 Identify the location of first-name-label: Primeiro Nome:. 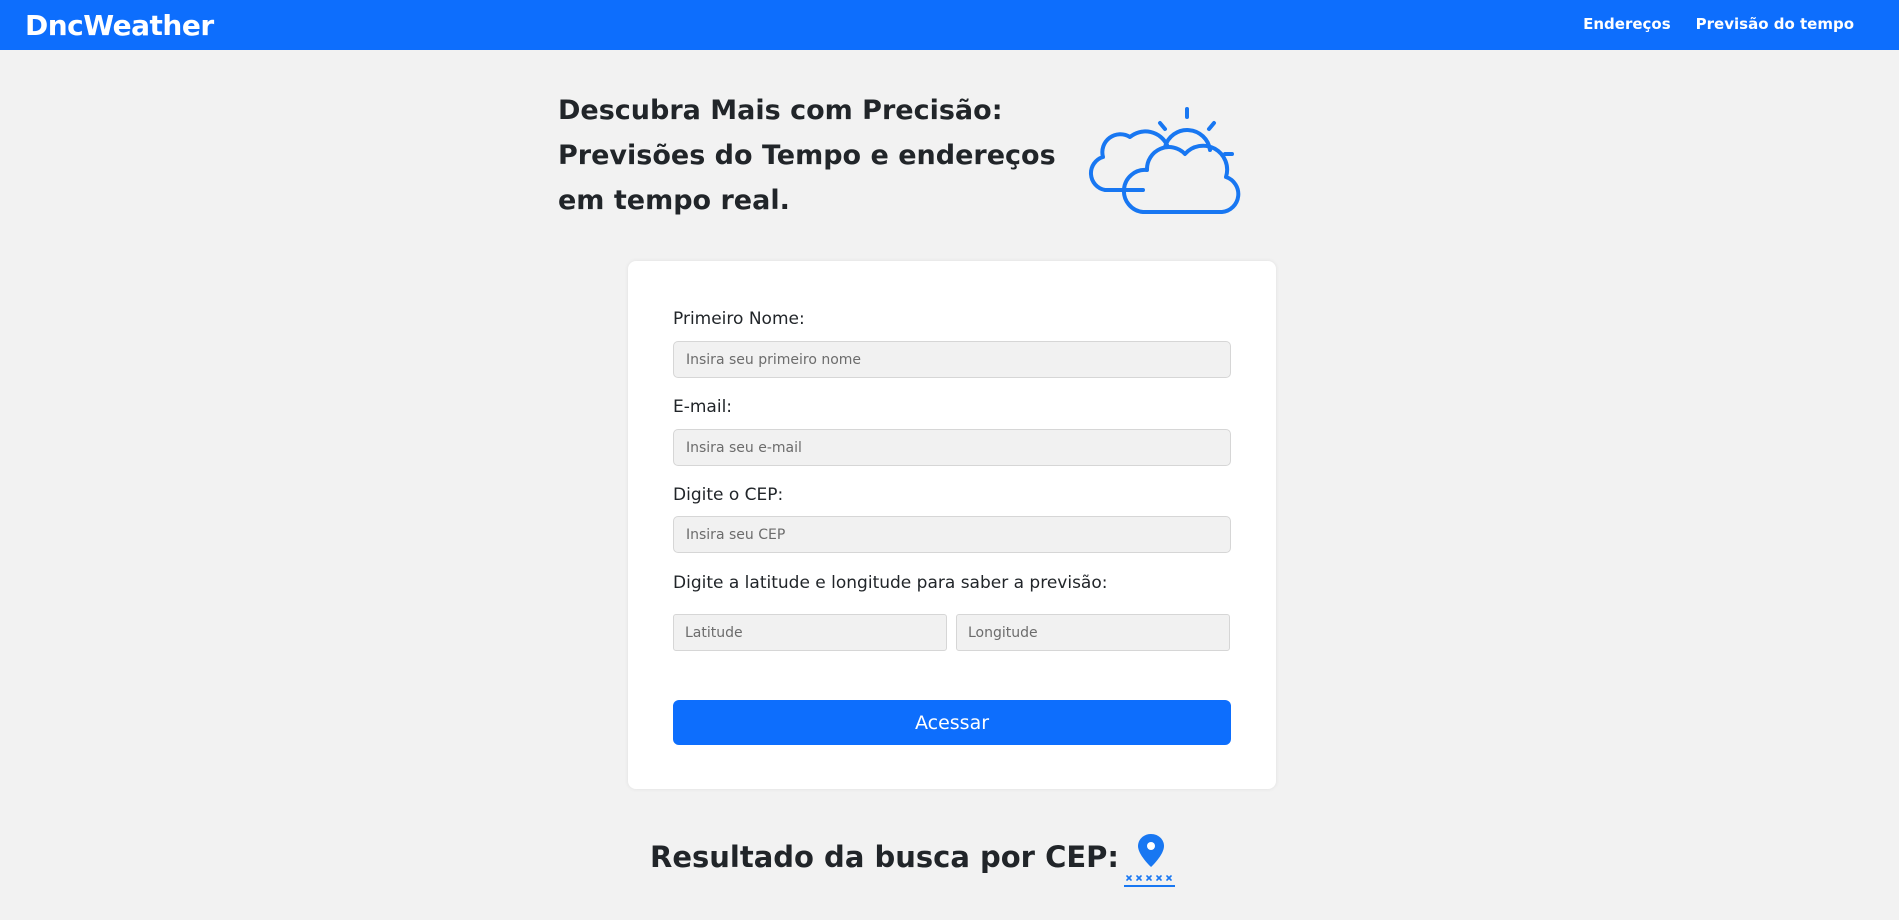
(739, 319).